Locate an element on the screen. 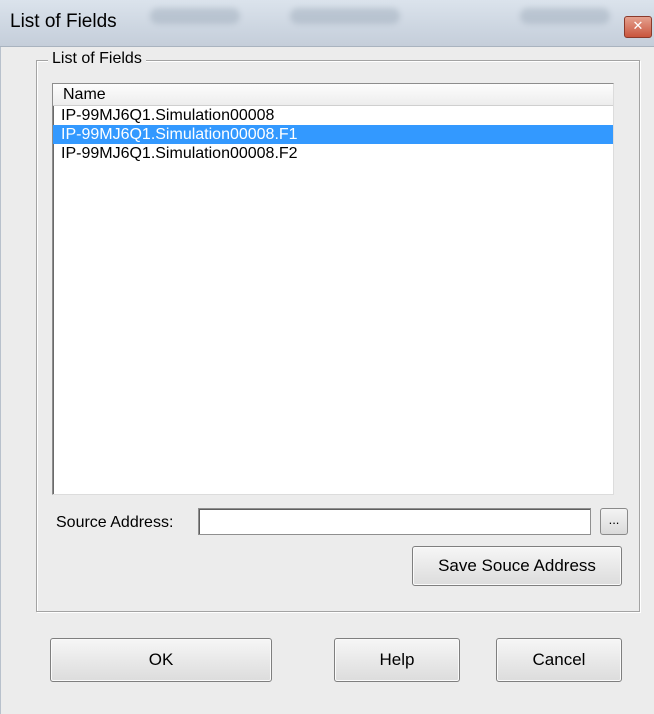 The image size is (654, 714). window-title: List of Fields is located at coordinates (63, 21).